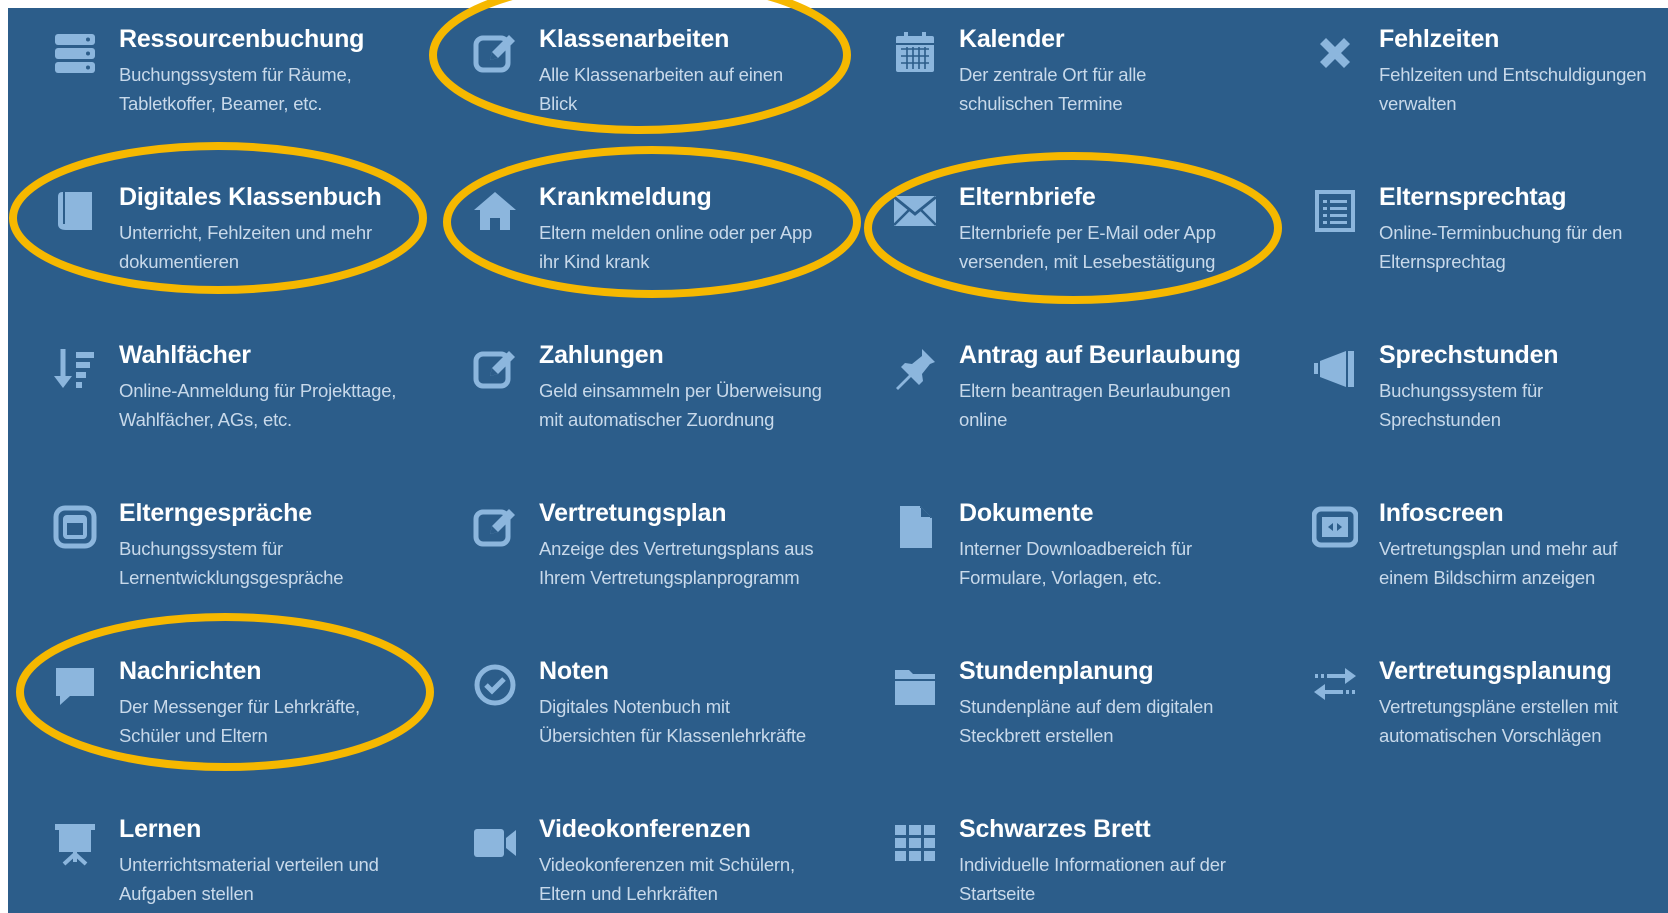 The image size is (1668, 913). What do you see at coordinates (633, 513) in the screenshot?
I see `module-title: Vertretungsplan` at bounding box center [633, 513].